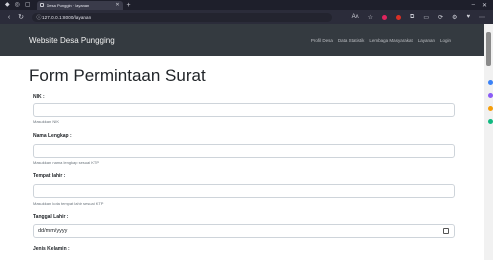 The image size is (493, 260). What do you see at coordinates (479, 5) in the screenshot?
I see `window-controls: – ✕` at bounding box center [479, 5].